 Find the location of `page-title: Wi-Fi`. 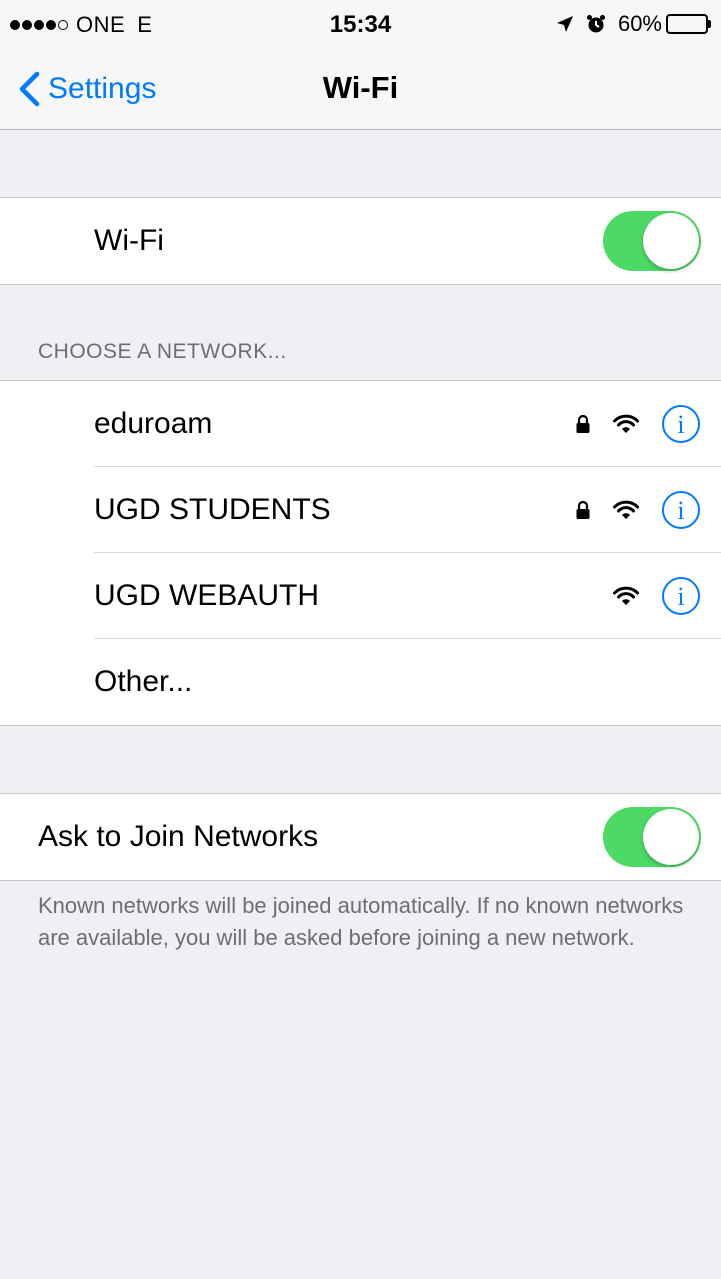

page-title: Wi-Fi is located at coordinates (360, 87).